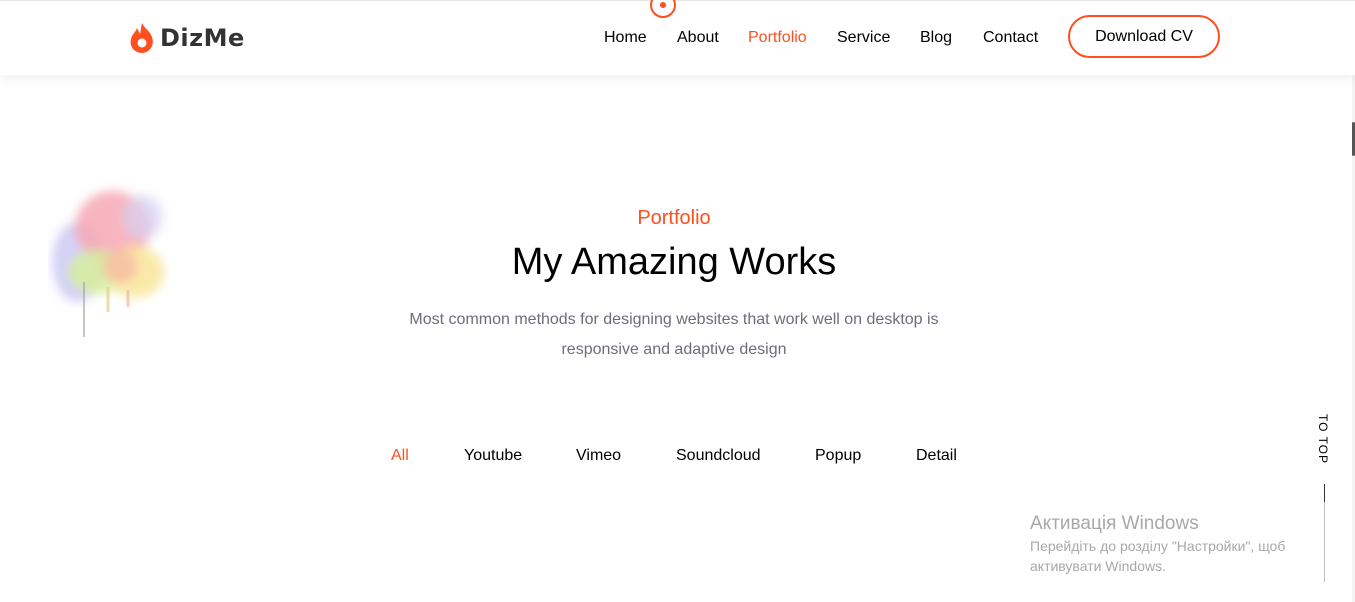 Image resolution: width=1355 pixels, height=602 pixels. Describe the element at coordinates (936, 456) in the screenshot. I see `filter-detail: Detail` at that location.